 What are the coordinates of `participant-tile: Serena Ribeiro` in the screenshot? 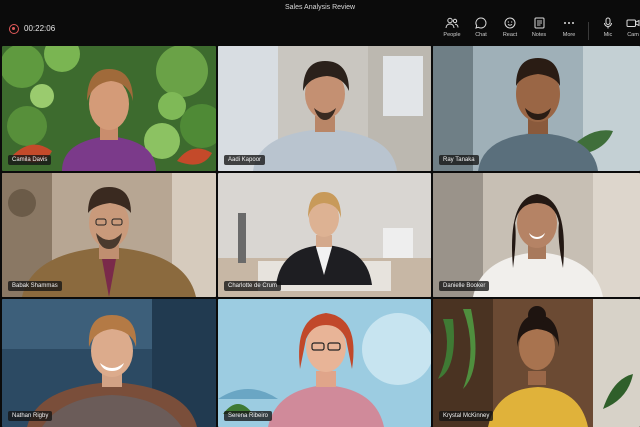 It's located at (324, 363).